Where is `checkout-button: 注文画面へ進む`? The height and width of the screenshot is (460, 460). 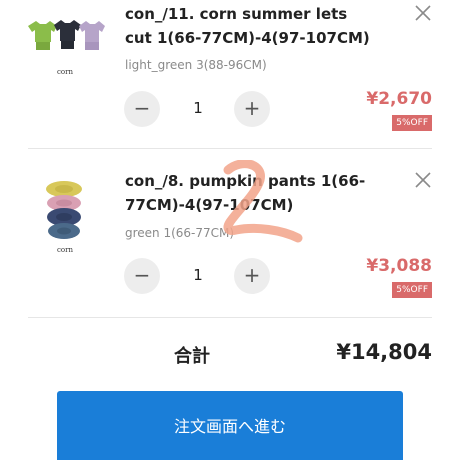 checkout-button: 注文画面へ進む is located at coordinates (230, 425).